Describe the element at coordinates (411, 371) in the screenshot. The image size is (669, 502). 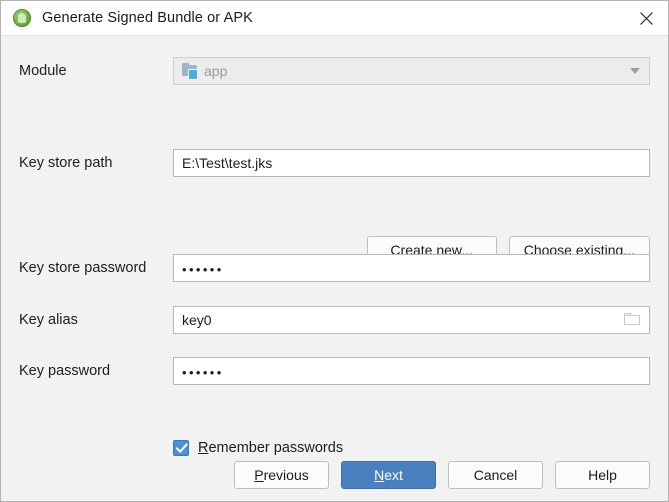
I see `key-password-input: ••••••` at that location.